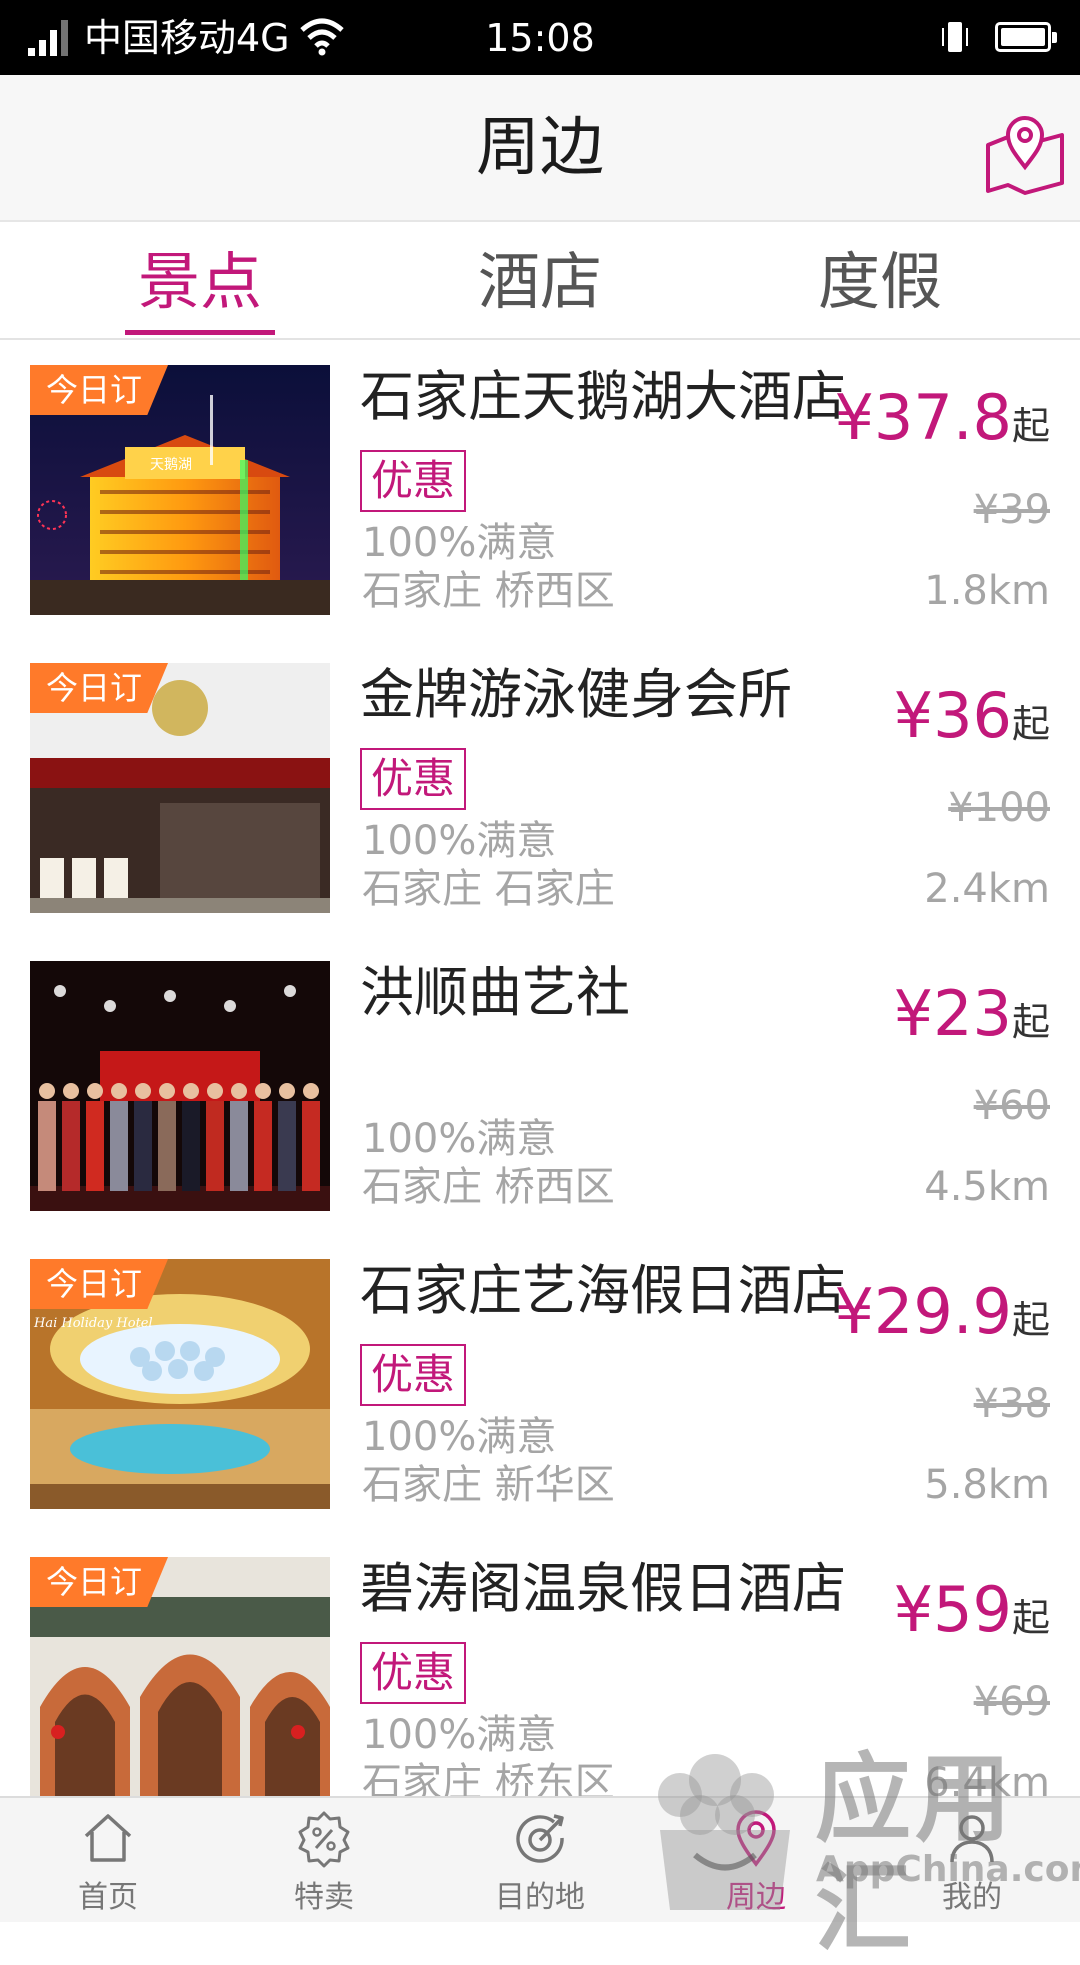 The height and width of the screenshot is (1965, 1080). What do you see at coordinates (987, 1187) in the screenshot?
I see `item-distance: 4.5km` at bounding box center [987, 1187].